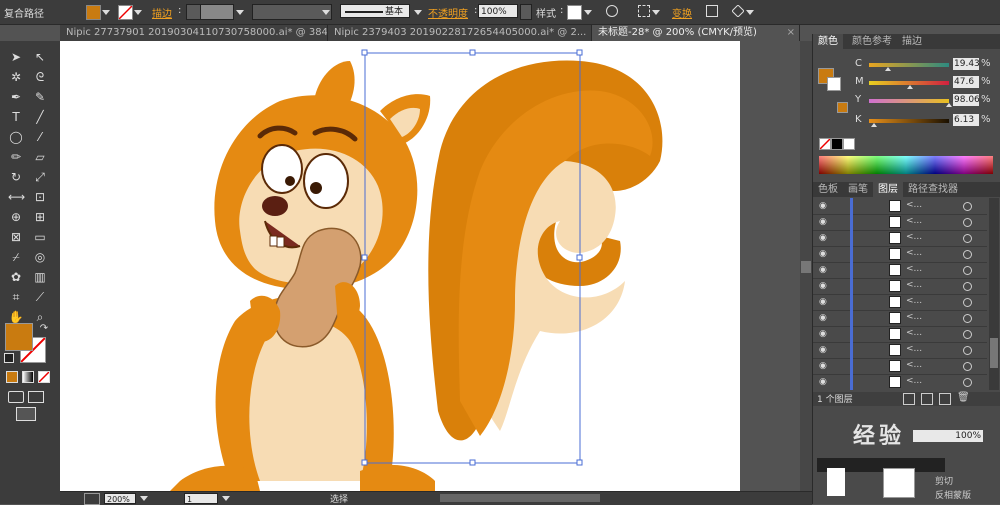  Describe the element at coordinates (966, 82) in the screenshot. I see `magenta-input: 47.6` at that location.